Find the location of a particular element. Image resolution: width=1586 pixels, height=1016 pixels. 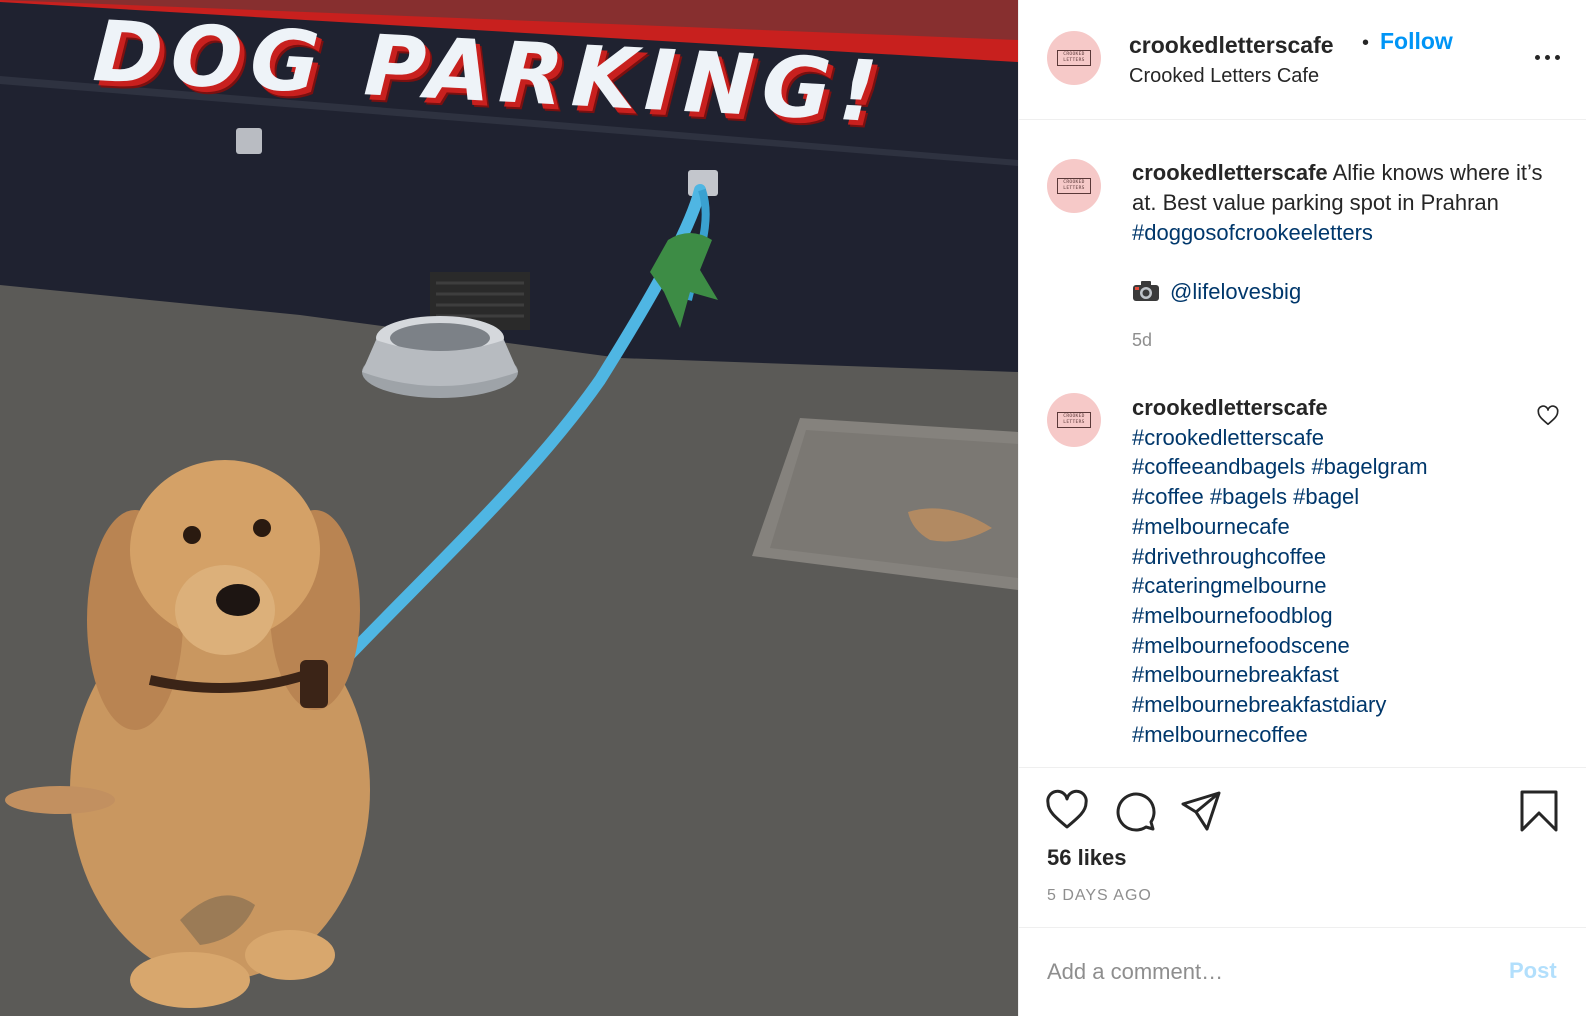

hashtag-link: #melbournebreakfast is located at coordinates (1235, 674).